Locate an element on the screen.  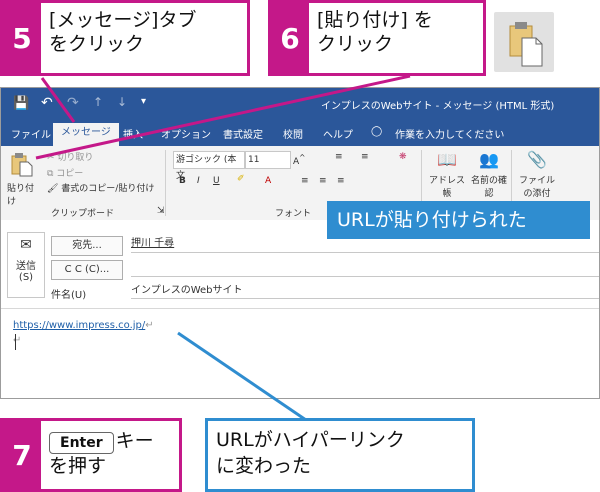
header-divider is located at coordinates (300, 308).